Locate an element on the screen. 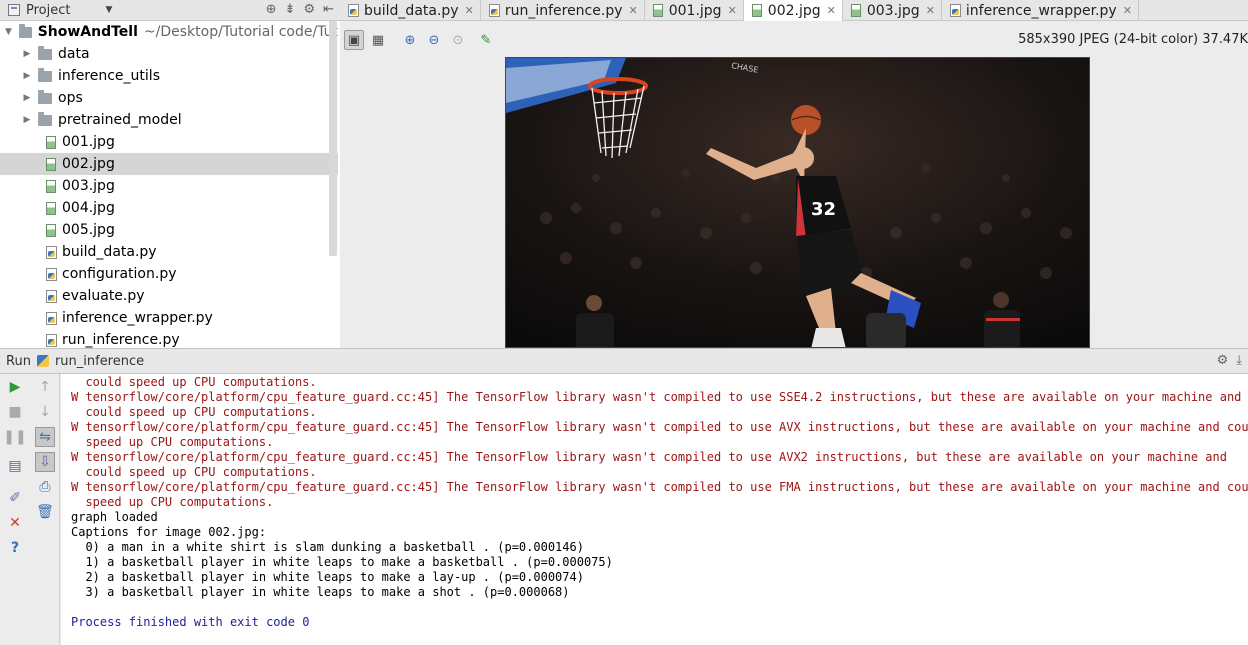 Image resolution: width=1248 pixels, height=645 pixels. tree-item-label: ops is located at coordinates (70, 98).